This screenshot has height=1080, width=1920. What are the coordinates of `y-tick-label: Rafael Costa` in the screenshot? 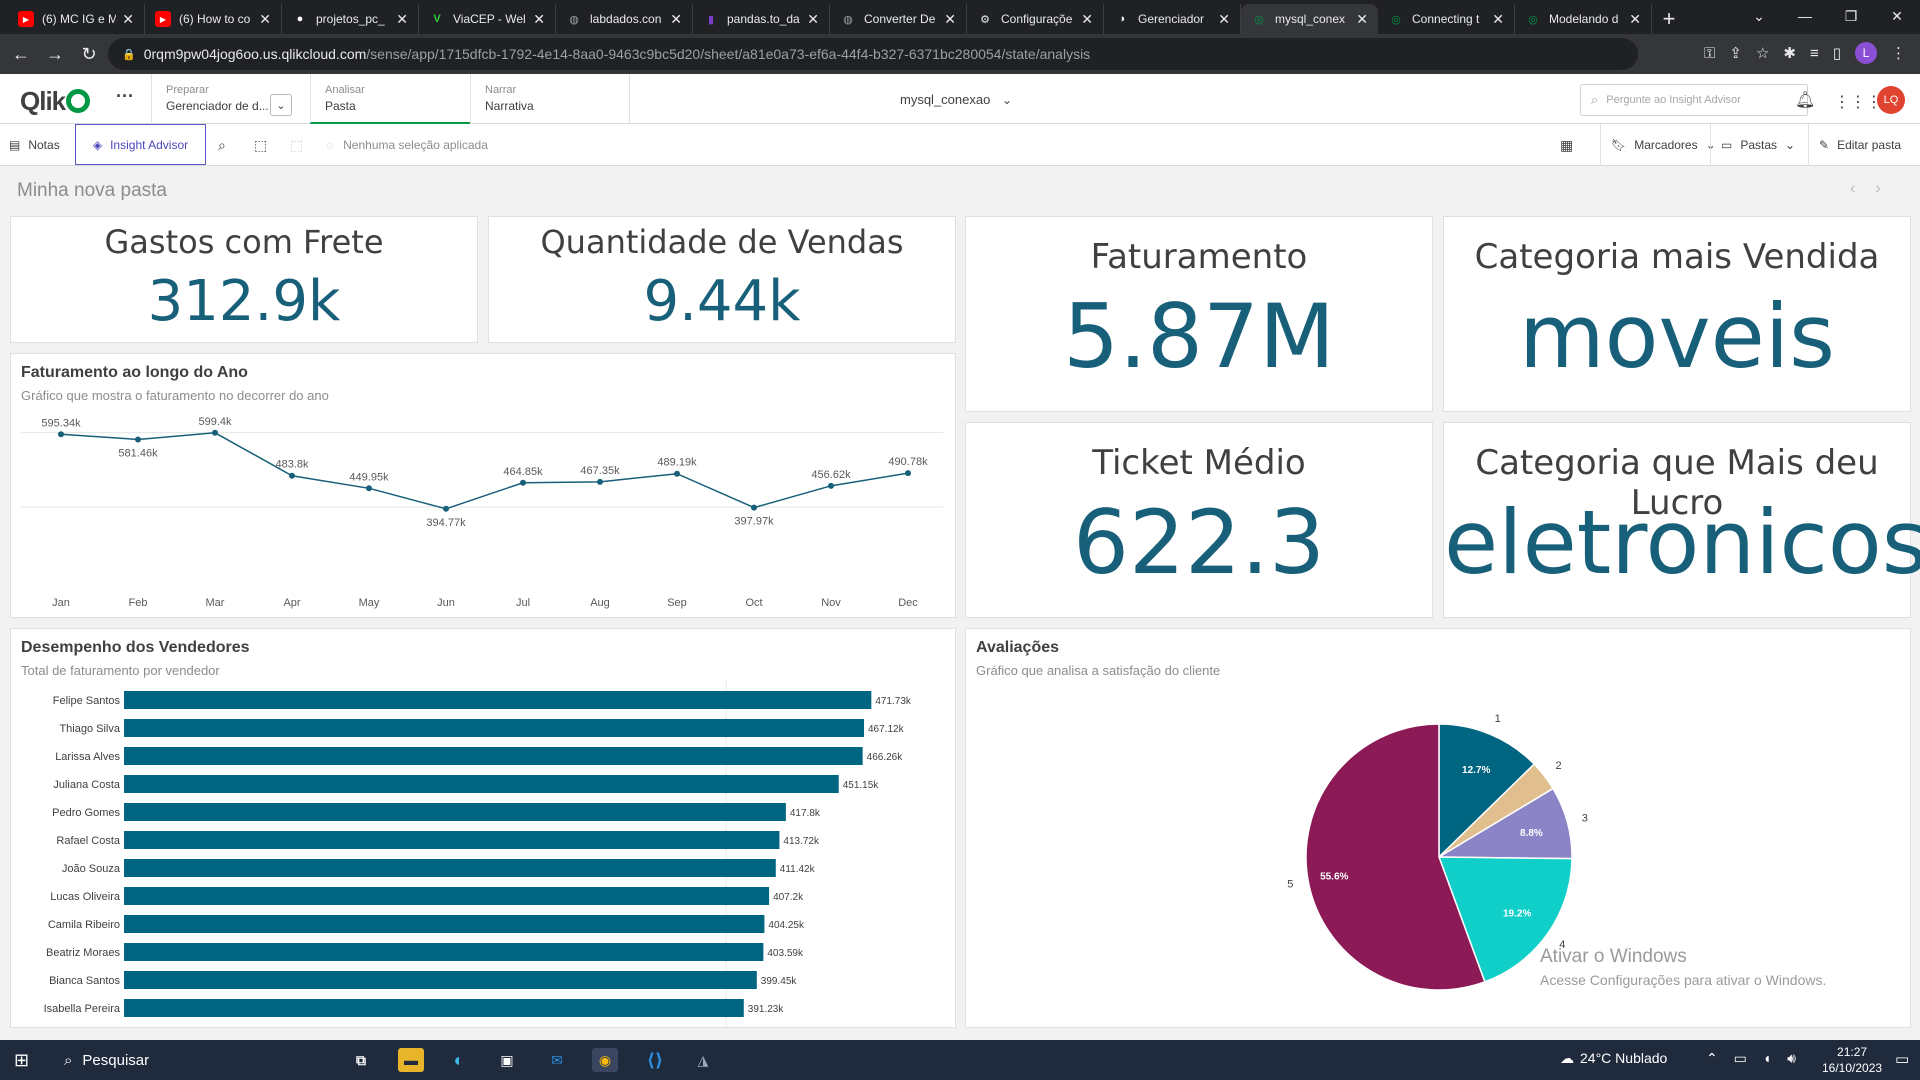 It's located at (88, 841).